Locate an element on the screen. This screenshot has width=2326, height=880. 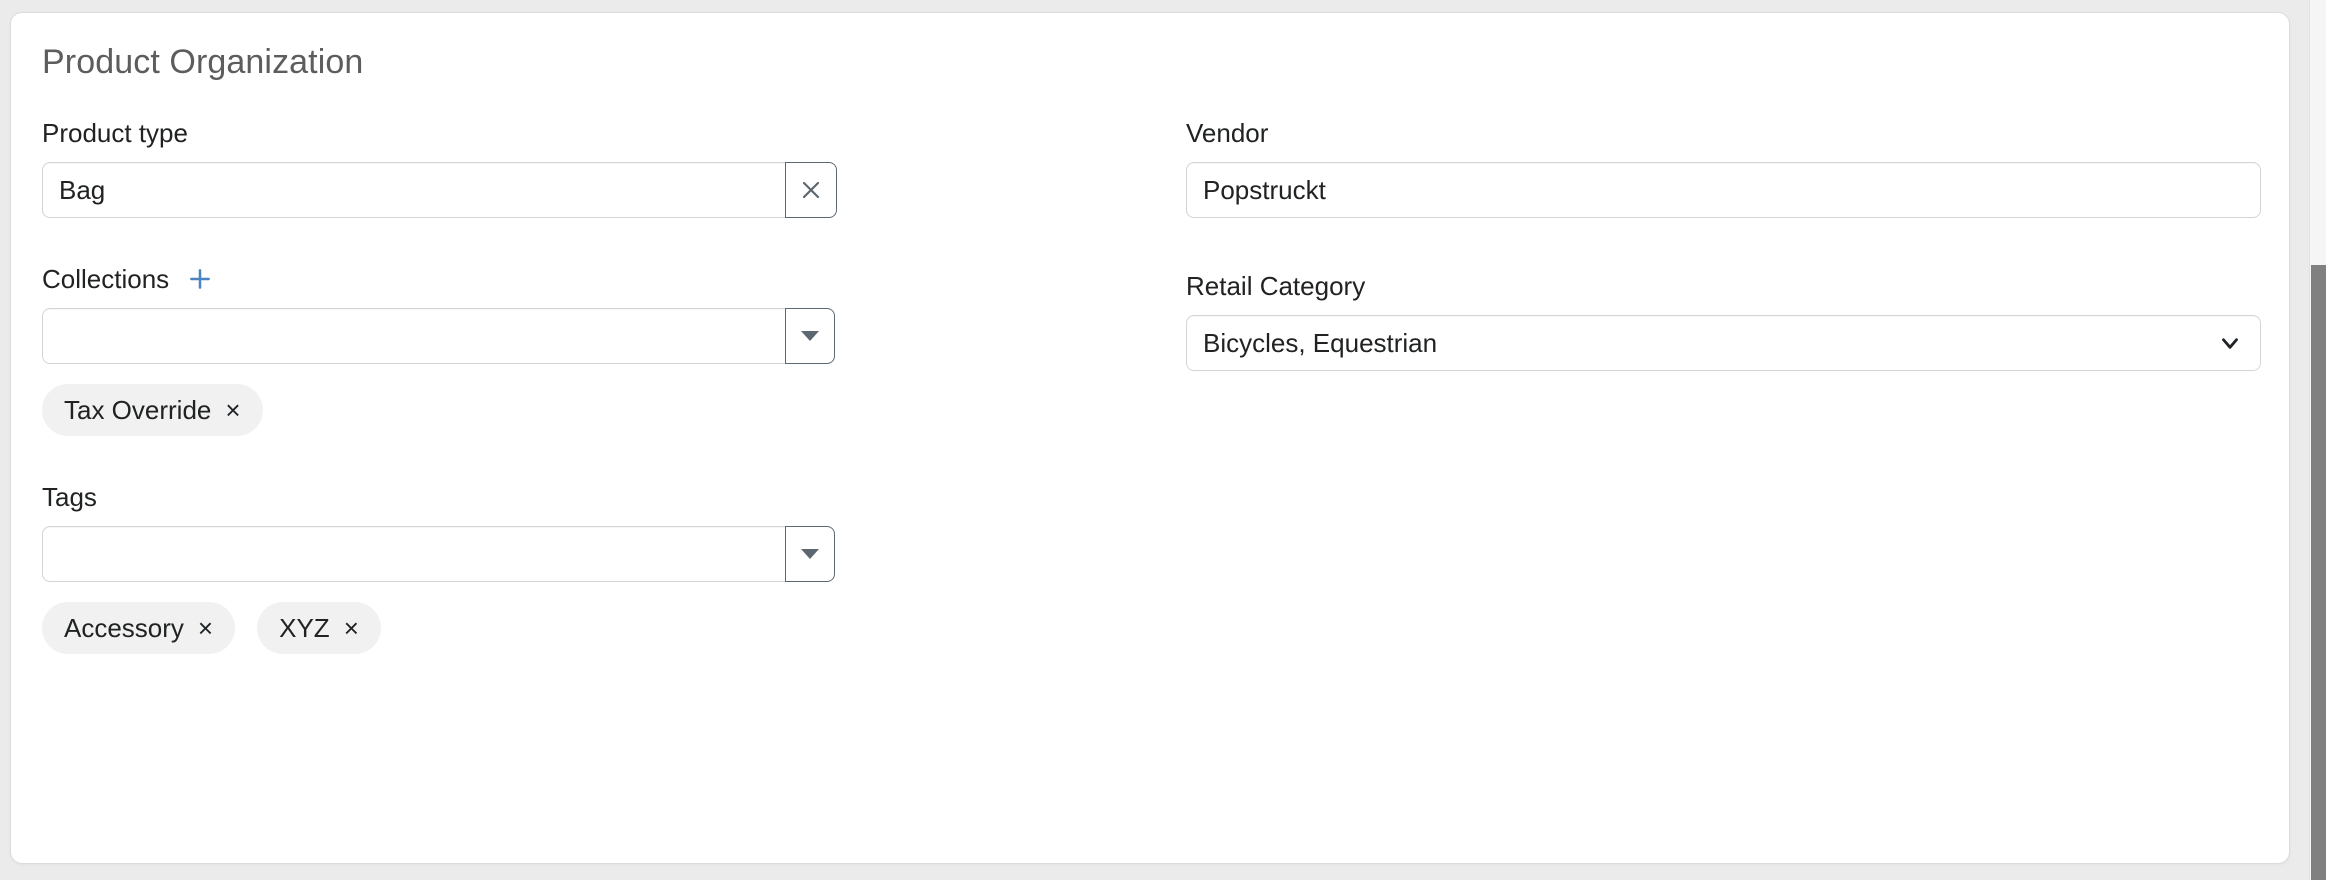
vertical-scrollbar-track is located at coordinates (2317, 440).